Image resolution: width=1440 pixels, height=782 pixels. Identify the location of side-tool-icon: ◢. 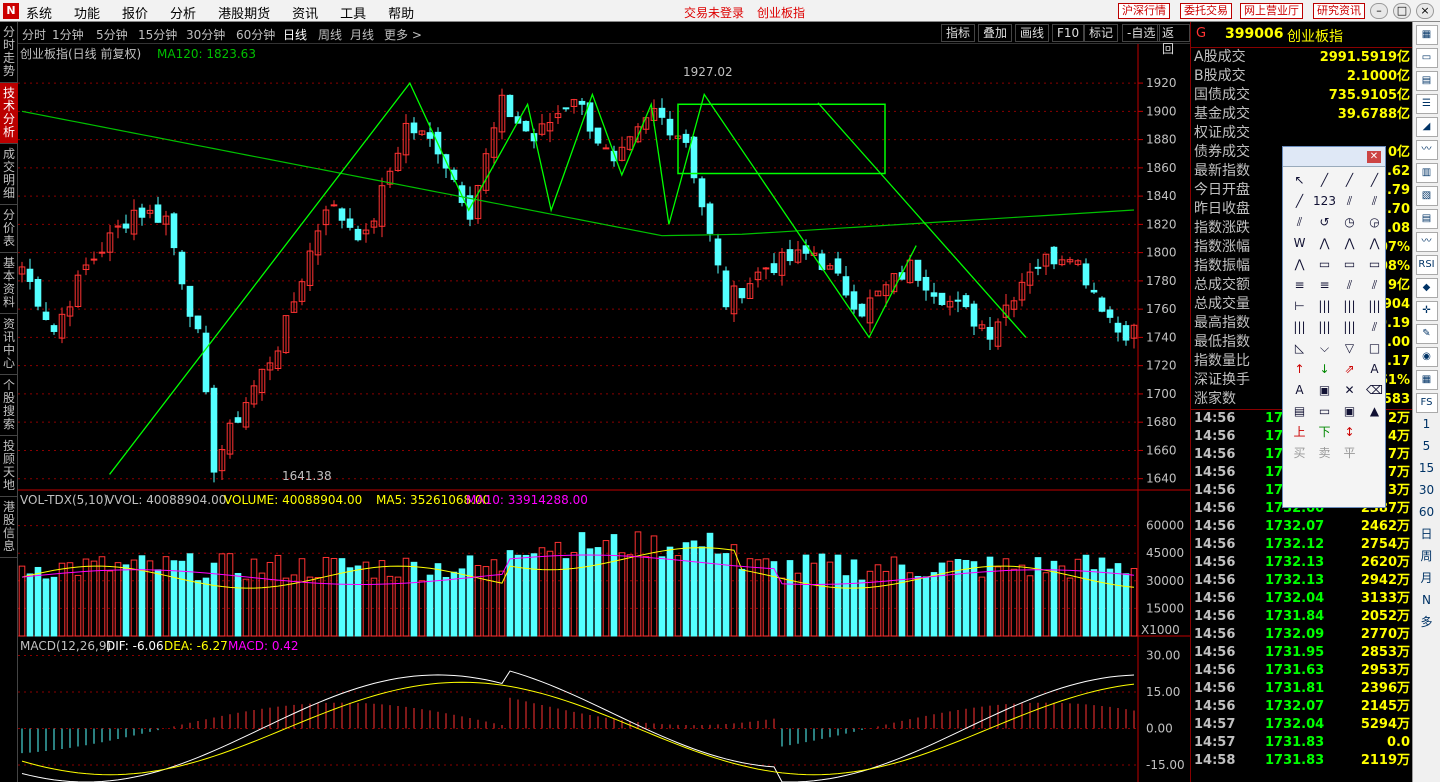
(1426, 127).